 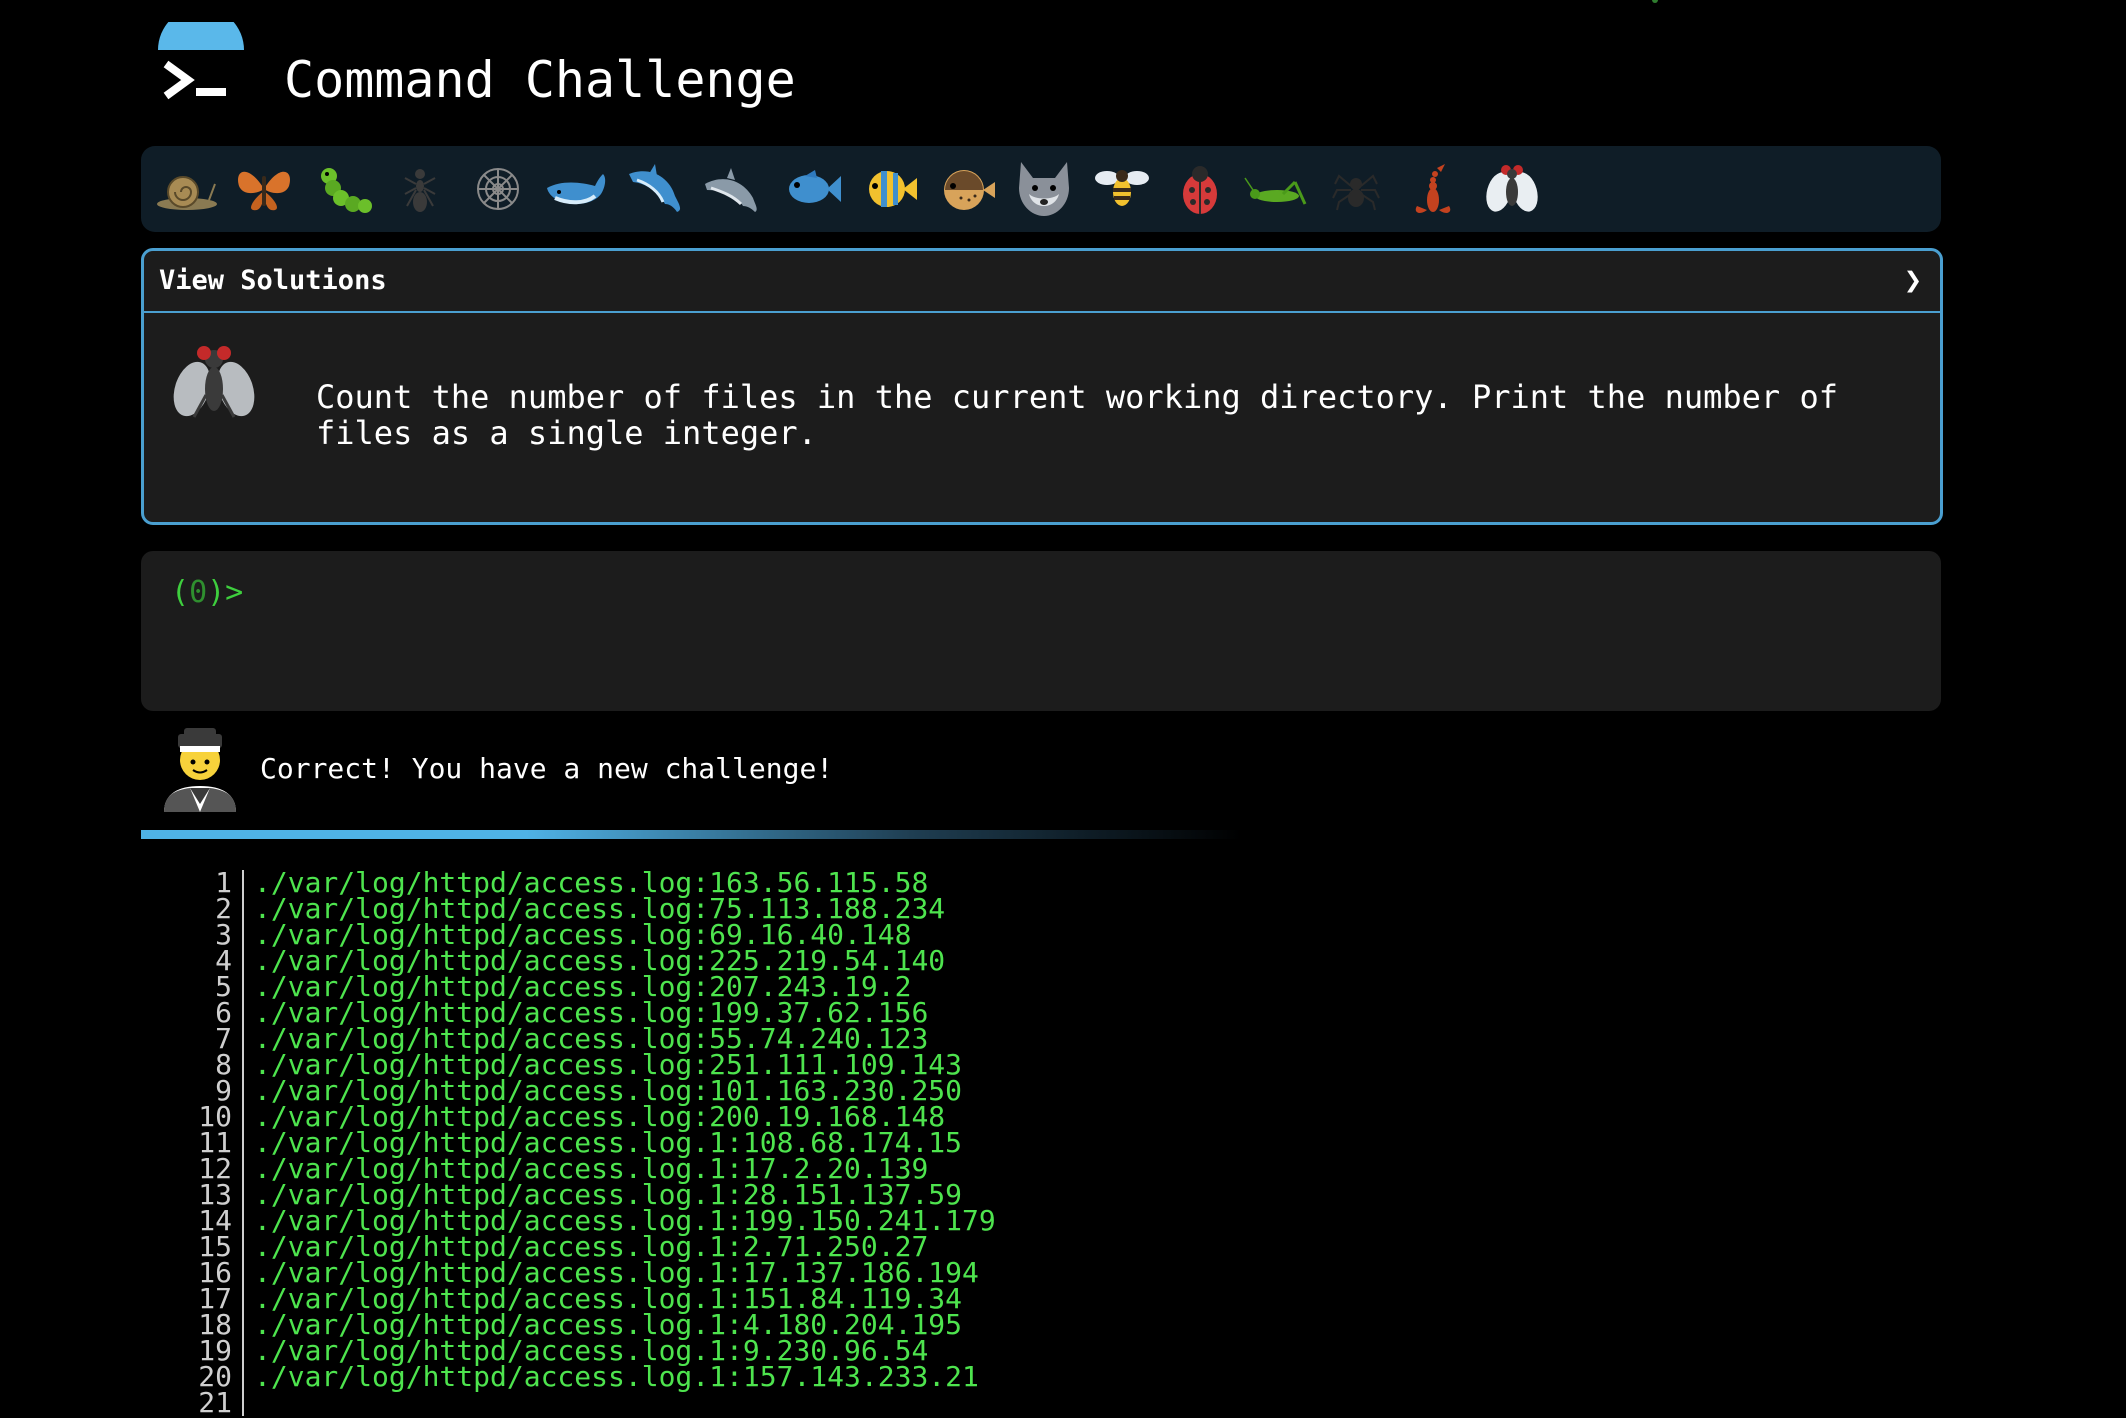 What do you see at coordinates (1122, 189) in the screenshot?
I see `bee-icon` at bounding box center [1122, 189].